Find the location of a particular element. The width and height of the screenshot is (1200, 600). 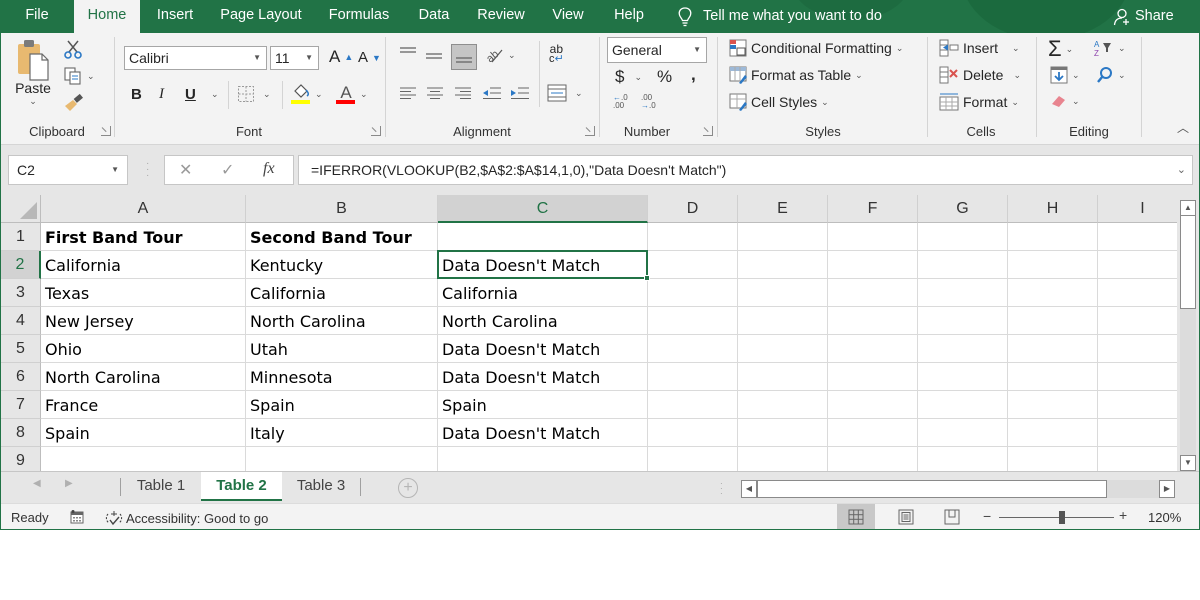

tab-review: Review is located at coordinates (501, 16).